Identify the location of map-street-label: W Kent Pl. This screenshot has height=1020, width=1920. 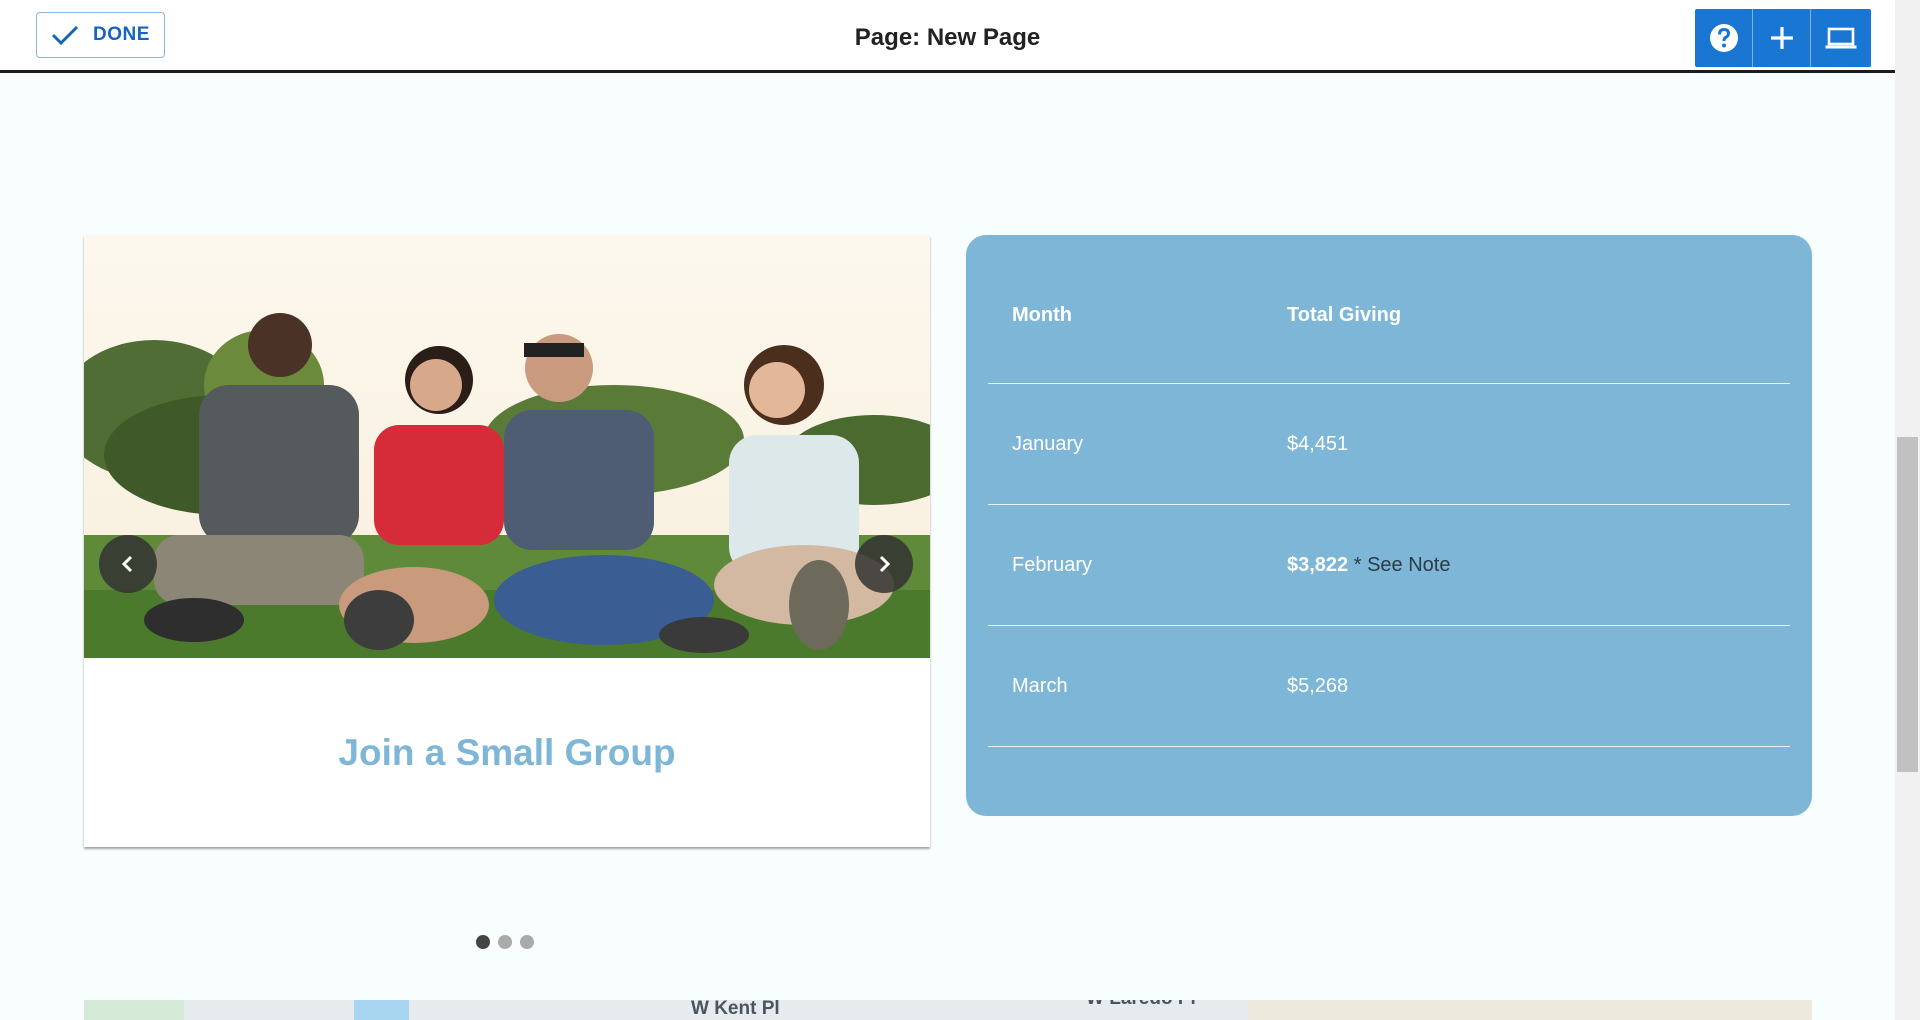
(735, 1009).